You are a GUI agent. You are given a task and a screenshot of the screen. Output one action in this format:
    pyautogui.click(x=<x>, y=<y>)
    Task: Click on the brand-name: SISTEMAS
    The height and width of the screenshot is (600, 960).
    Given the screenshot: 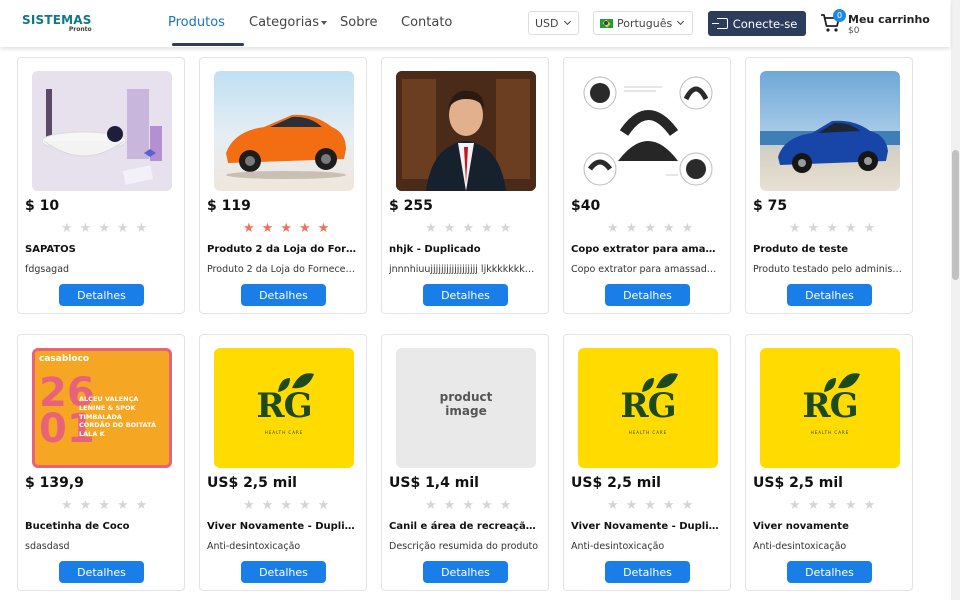 What is the action you would take?
    pyautogui.click(x=57, y=20)
    